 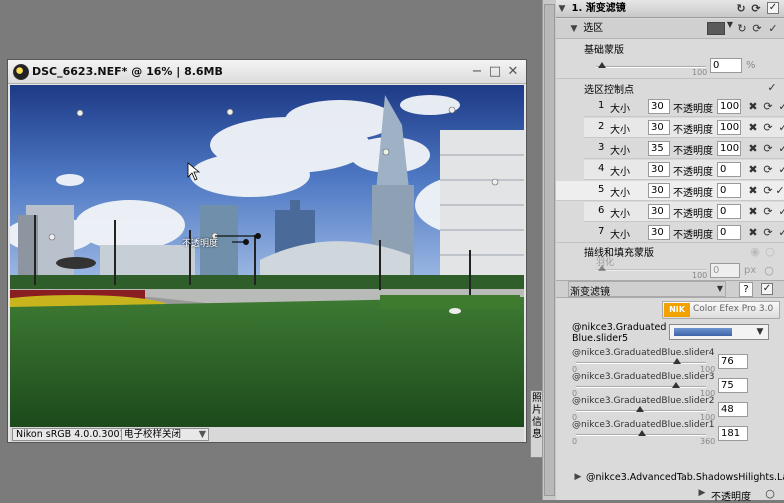 I want to click on slider-label: @nikce3.GraduatedBlue.slider3, so click(x=643, y=377).